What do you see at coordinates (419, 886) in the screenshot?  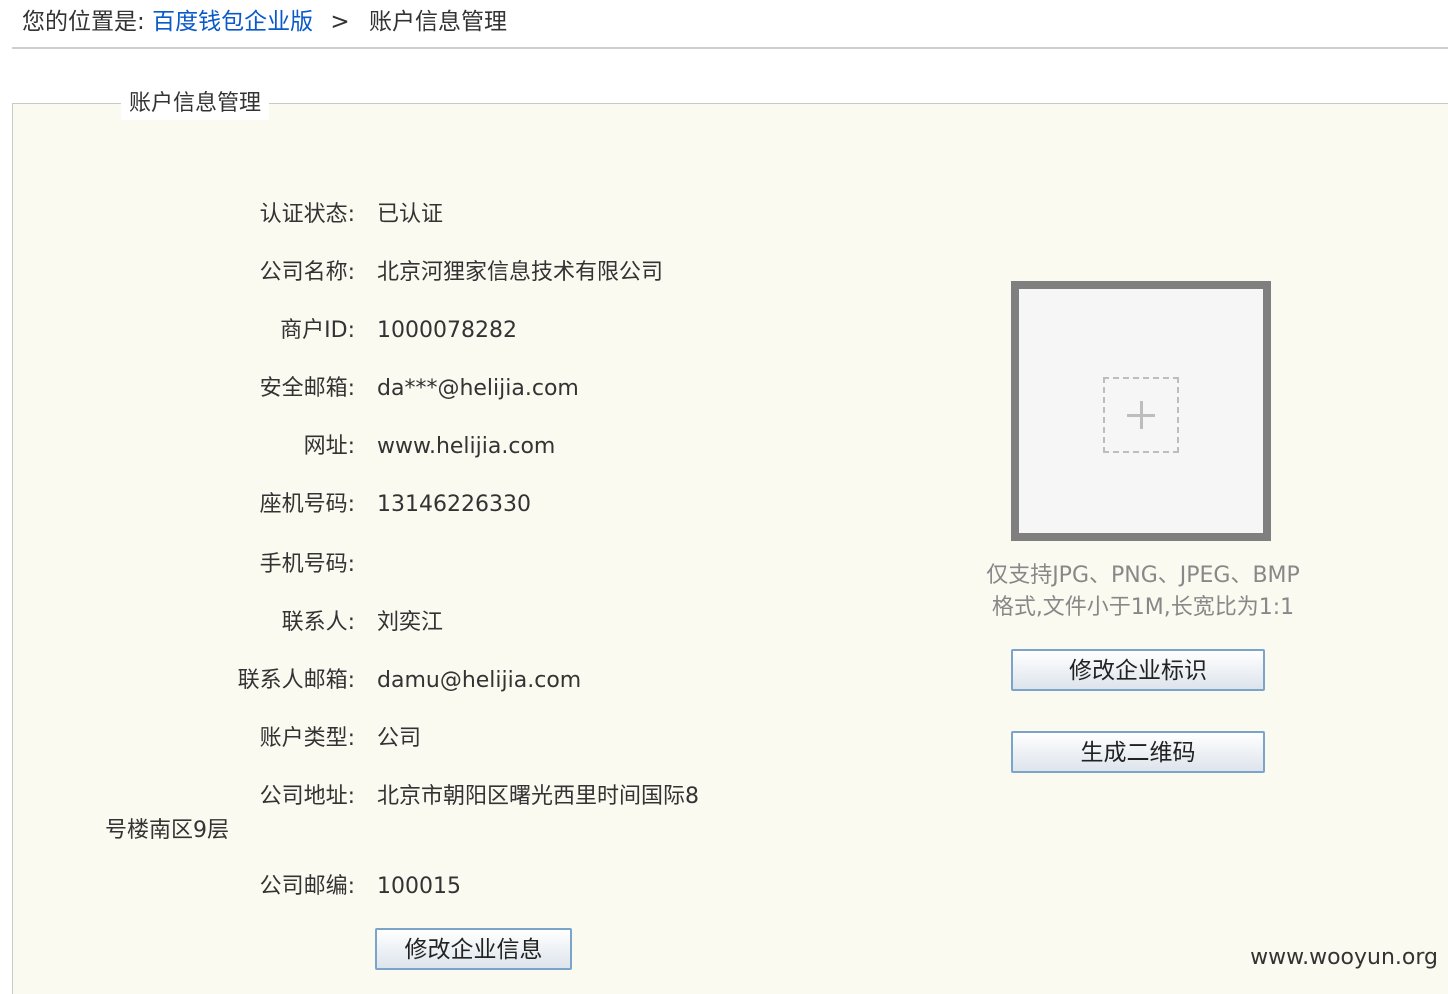 I see `field-value: 100015` at bounding box center [419, 886].